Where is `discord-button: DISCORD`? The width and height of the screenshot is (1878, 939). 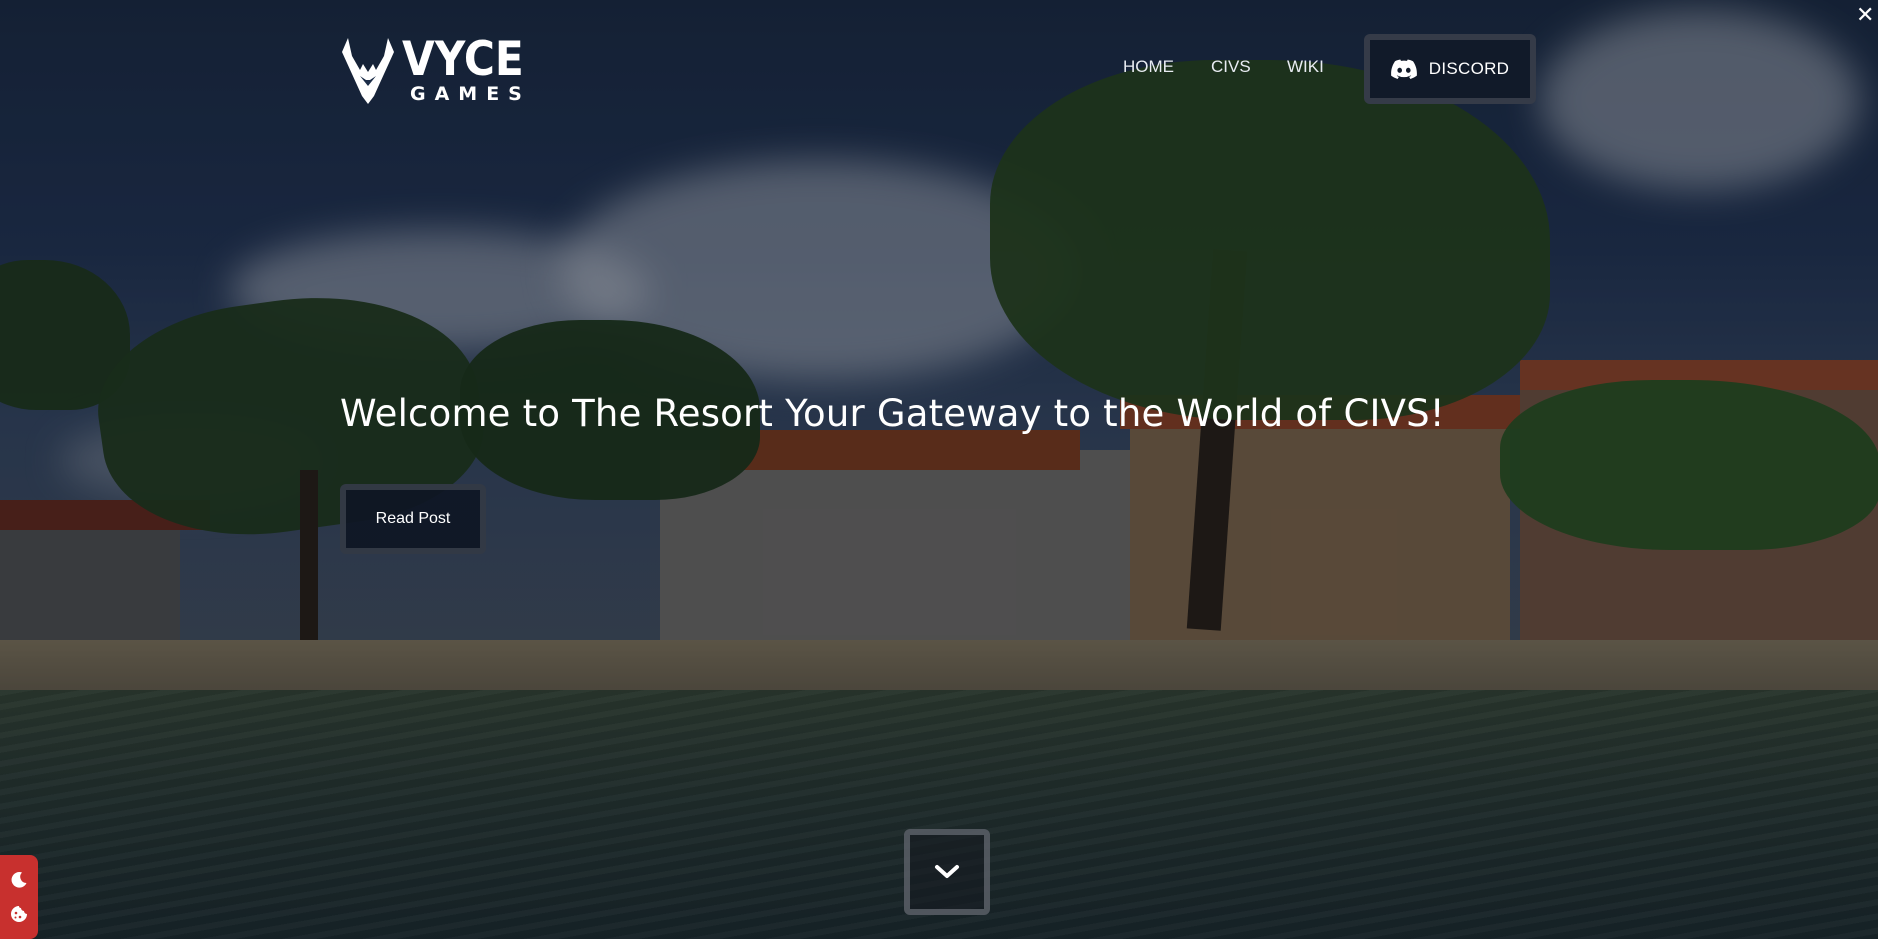 discord-button: DISCORD is located at coordinates (1450, 69).